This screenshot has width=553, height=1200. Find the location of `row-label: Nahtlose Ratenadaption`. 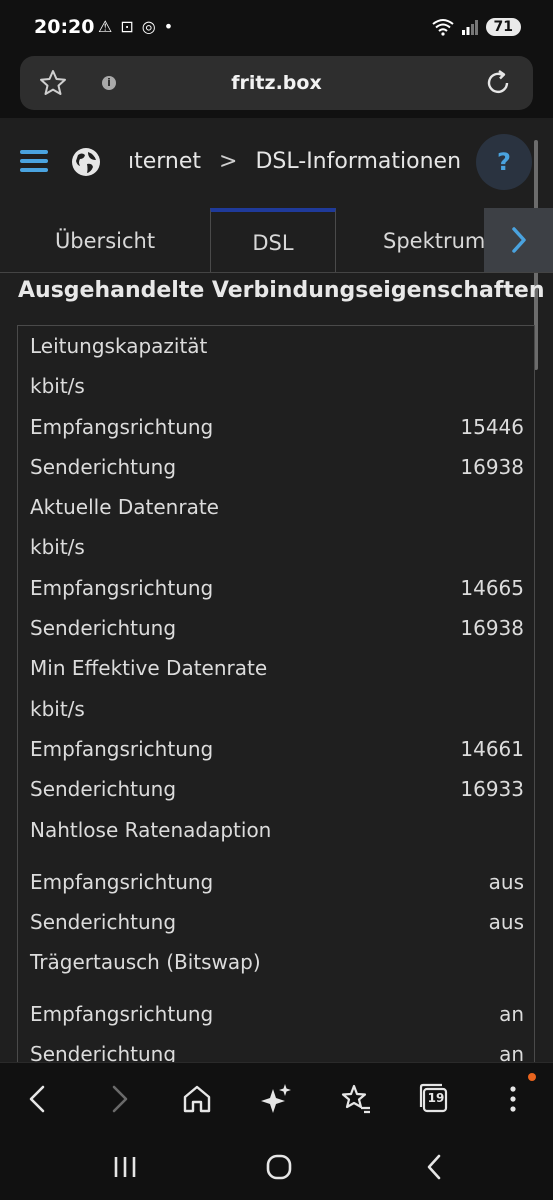

row-label: Nahtlose Ratenadaption is located at coordinates (151, 829).